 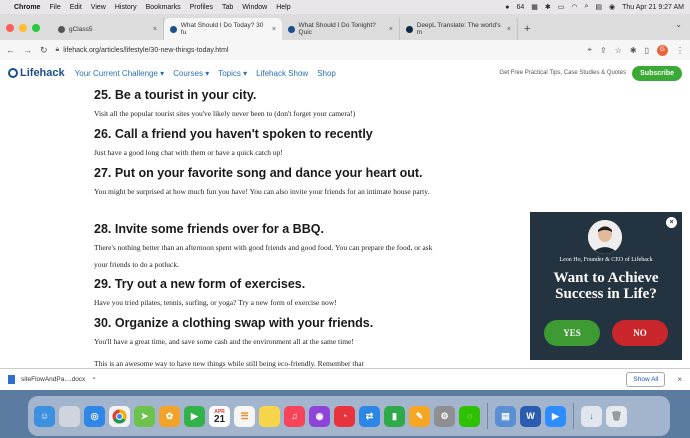 I want to click on wechat-status-icon: ●, so click(x=507, y=7).